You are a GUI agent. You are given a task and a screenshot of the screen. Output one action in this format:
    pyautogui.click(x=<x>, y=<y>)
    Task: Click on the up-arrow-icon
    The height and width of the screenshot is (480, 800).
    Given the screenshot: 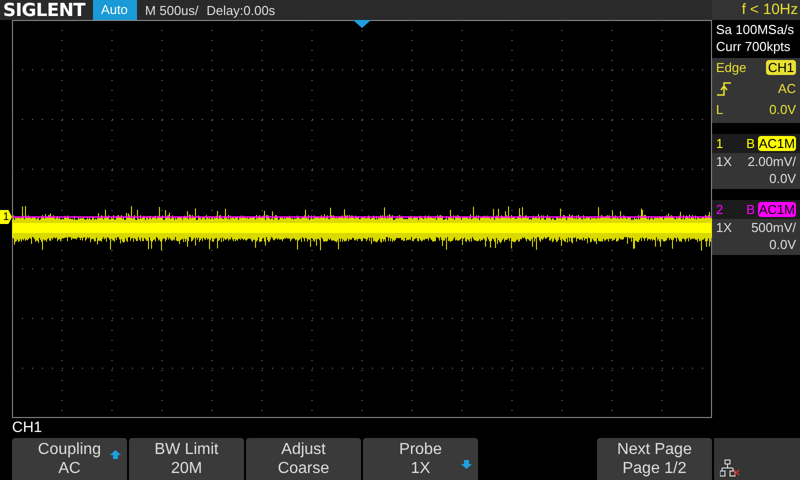 What is the action you would take?
    pyautogui.click(x=115, y=454)
    